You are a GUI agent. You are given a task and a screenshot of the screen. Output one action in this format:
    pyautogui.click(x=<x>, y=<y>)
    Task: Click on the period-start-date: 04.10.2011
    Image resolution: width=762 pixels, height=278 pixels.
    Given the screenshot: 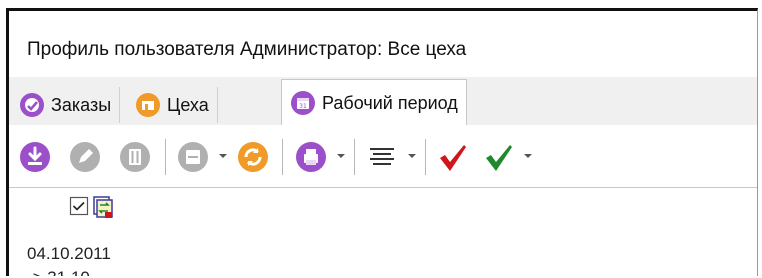 What is the action you would take?
    pyautogui.click(x=69, y=253)
    